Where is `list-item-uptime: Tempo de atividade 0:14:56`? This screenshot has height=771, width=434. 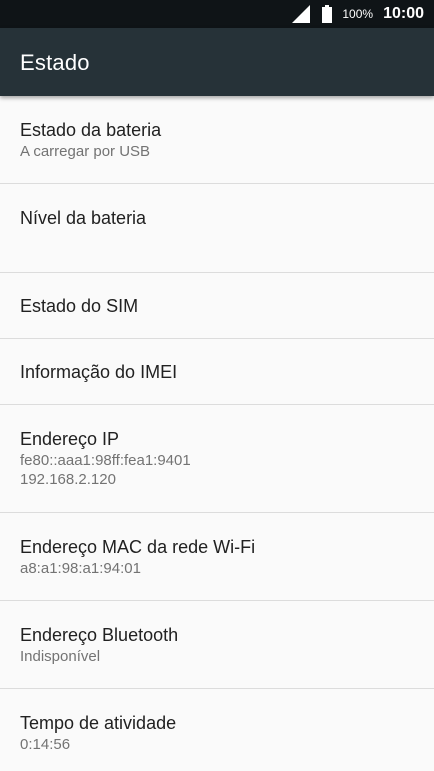
list-item-uptime: Tempo de atividade 0:14:56 is located at coordinates (217, 730).